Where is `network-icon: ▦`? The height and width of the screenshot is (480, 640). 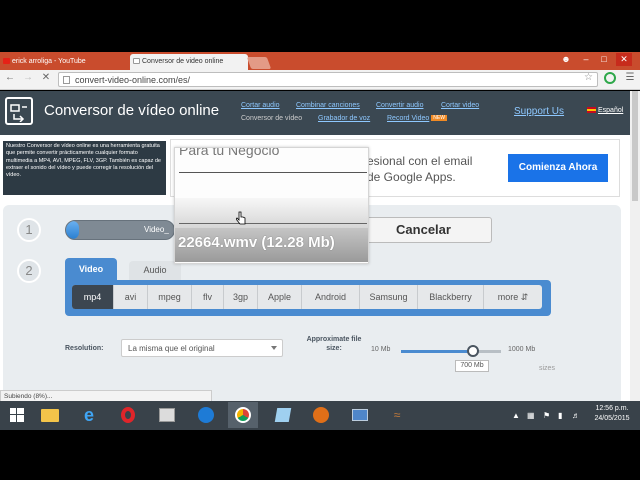
network-icon: ▦ is located at coordinates (531, 415).